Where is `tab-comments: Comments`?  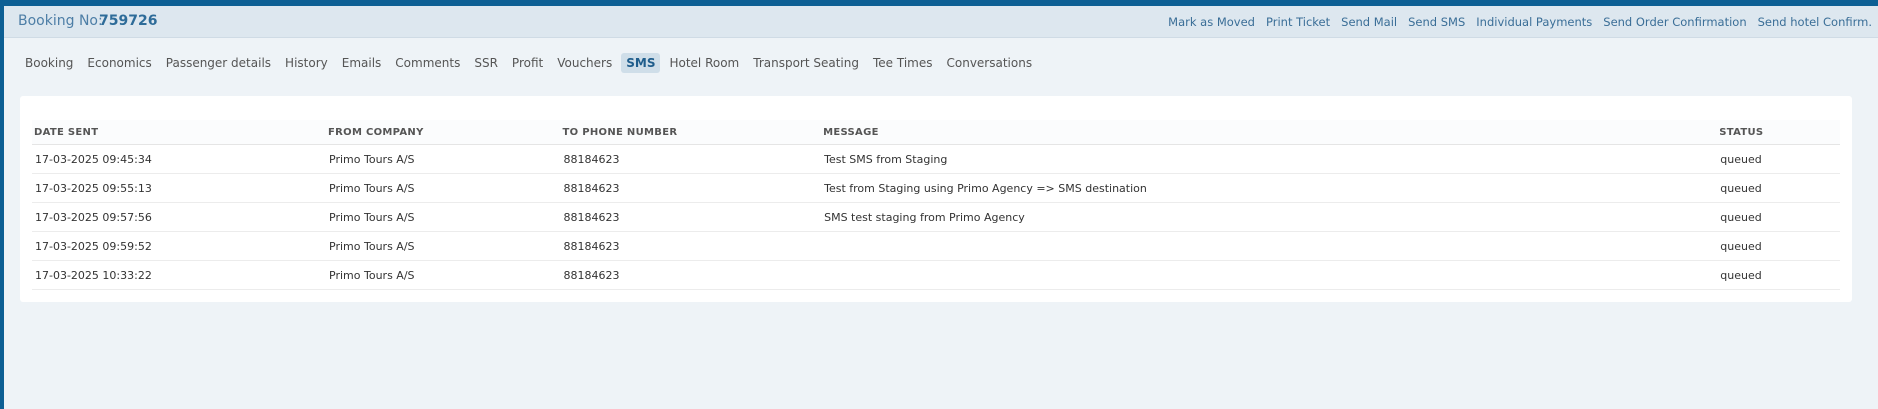 tab-comments: Comments is located at coordinates (427, 63).